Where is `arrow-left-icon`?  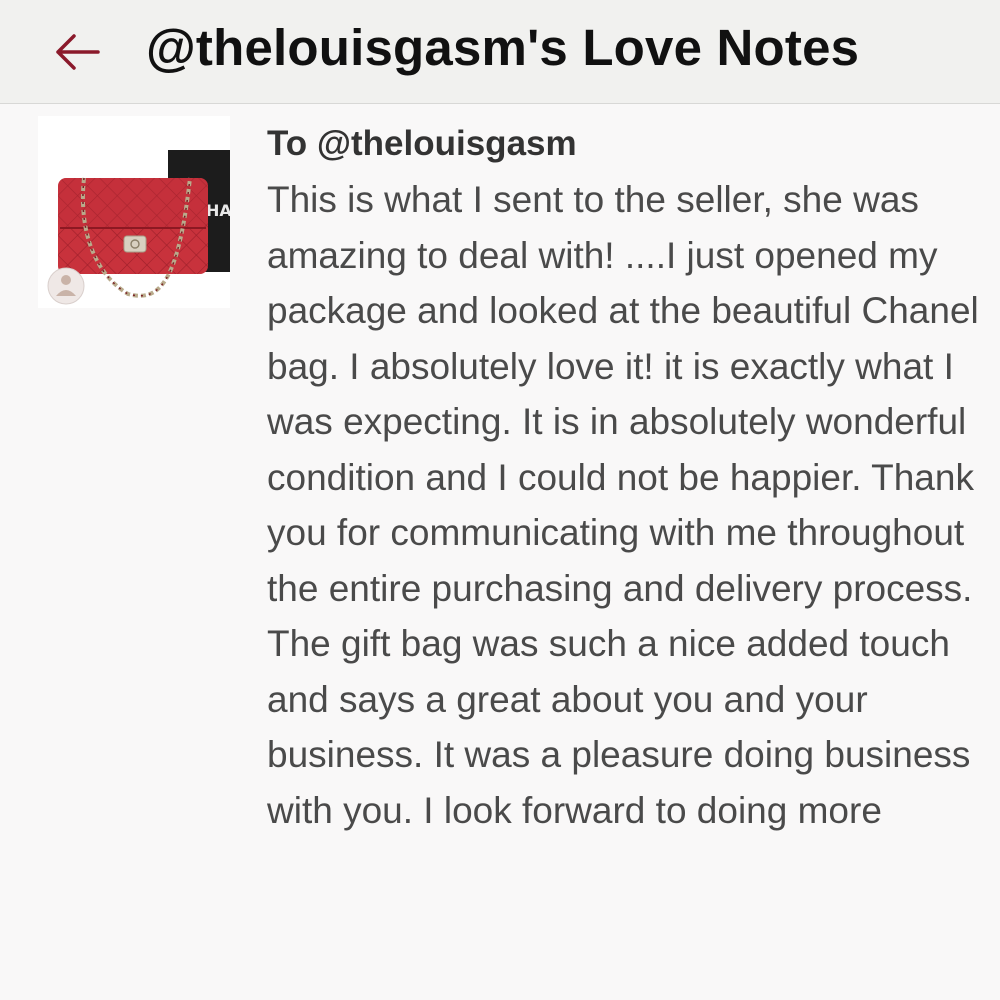 arrow-left-icon is located at coordinates (78, 52).